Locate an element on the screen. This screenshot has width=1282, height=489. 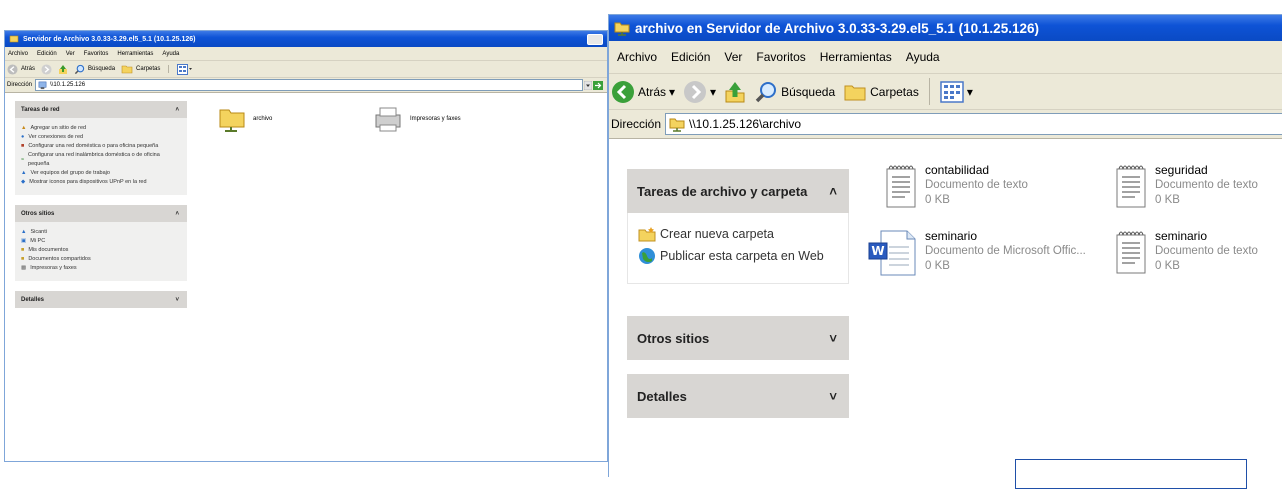
place-shared-documents: ■ Documentos compartidos is located at coordinates (101, 259).